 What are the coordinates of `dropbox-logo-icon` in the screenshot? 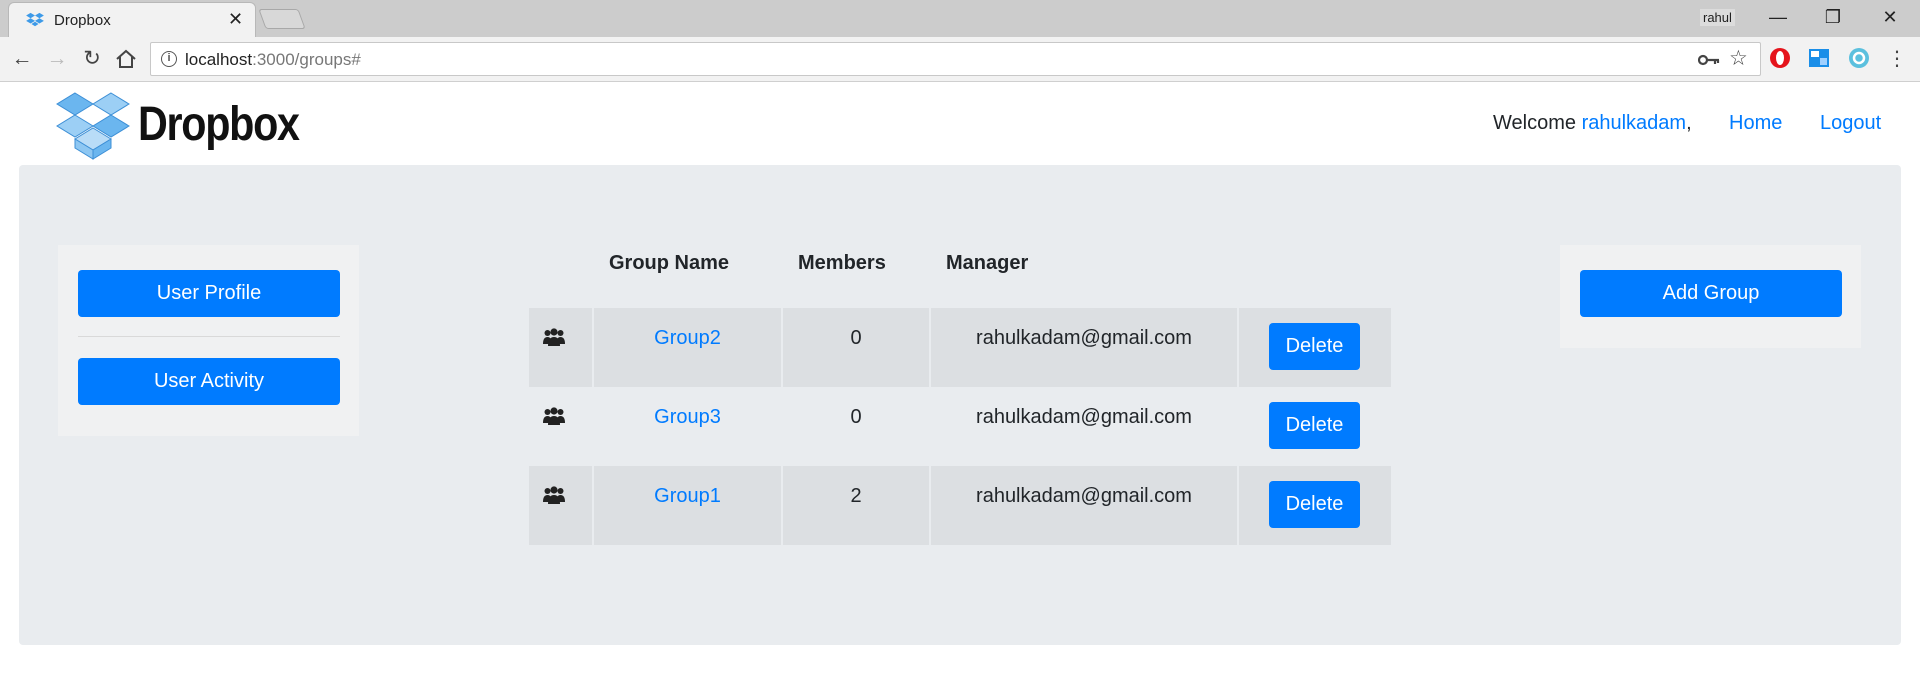 It's located at (93, 126).